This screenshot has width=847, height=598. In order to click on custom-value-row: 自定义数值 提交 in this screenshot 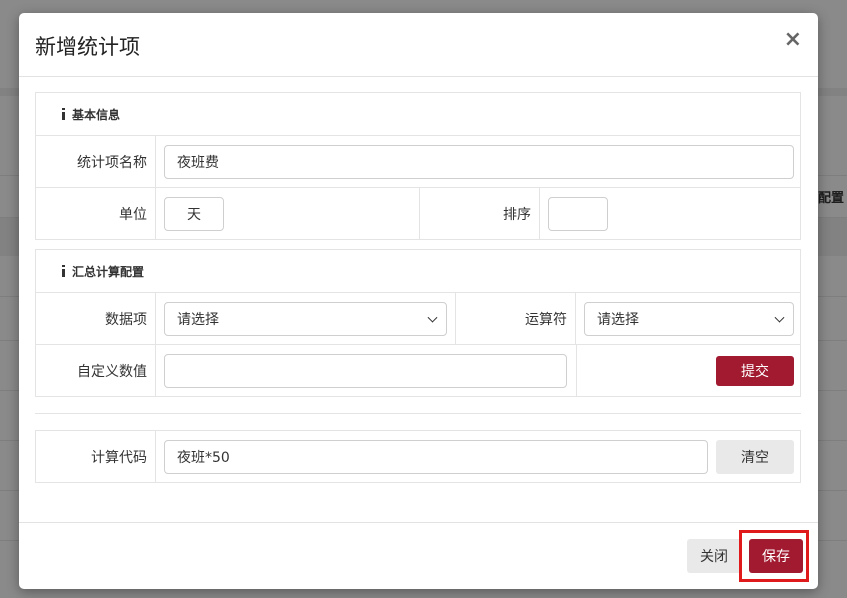, I will do `click(418, 370)`.